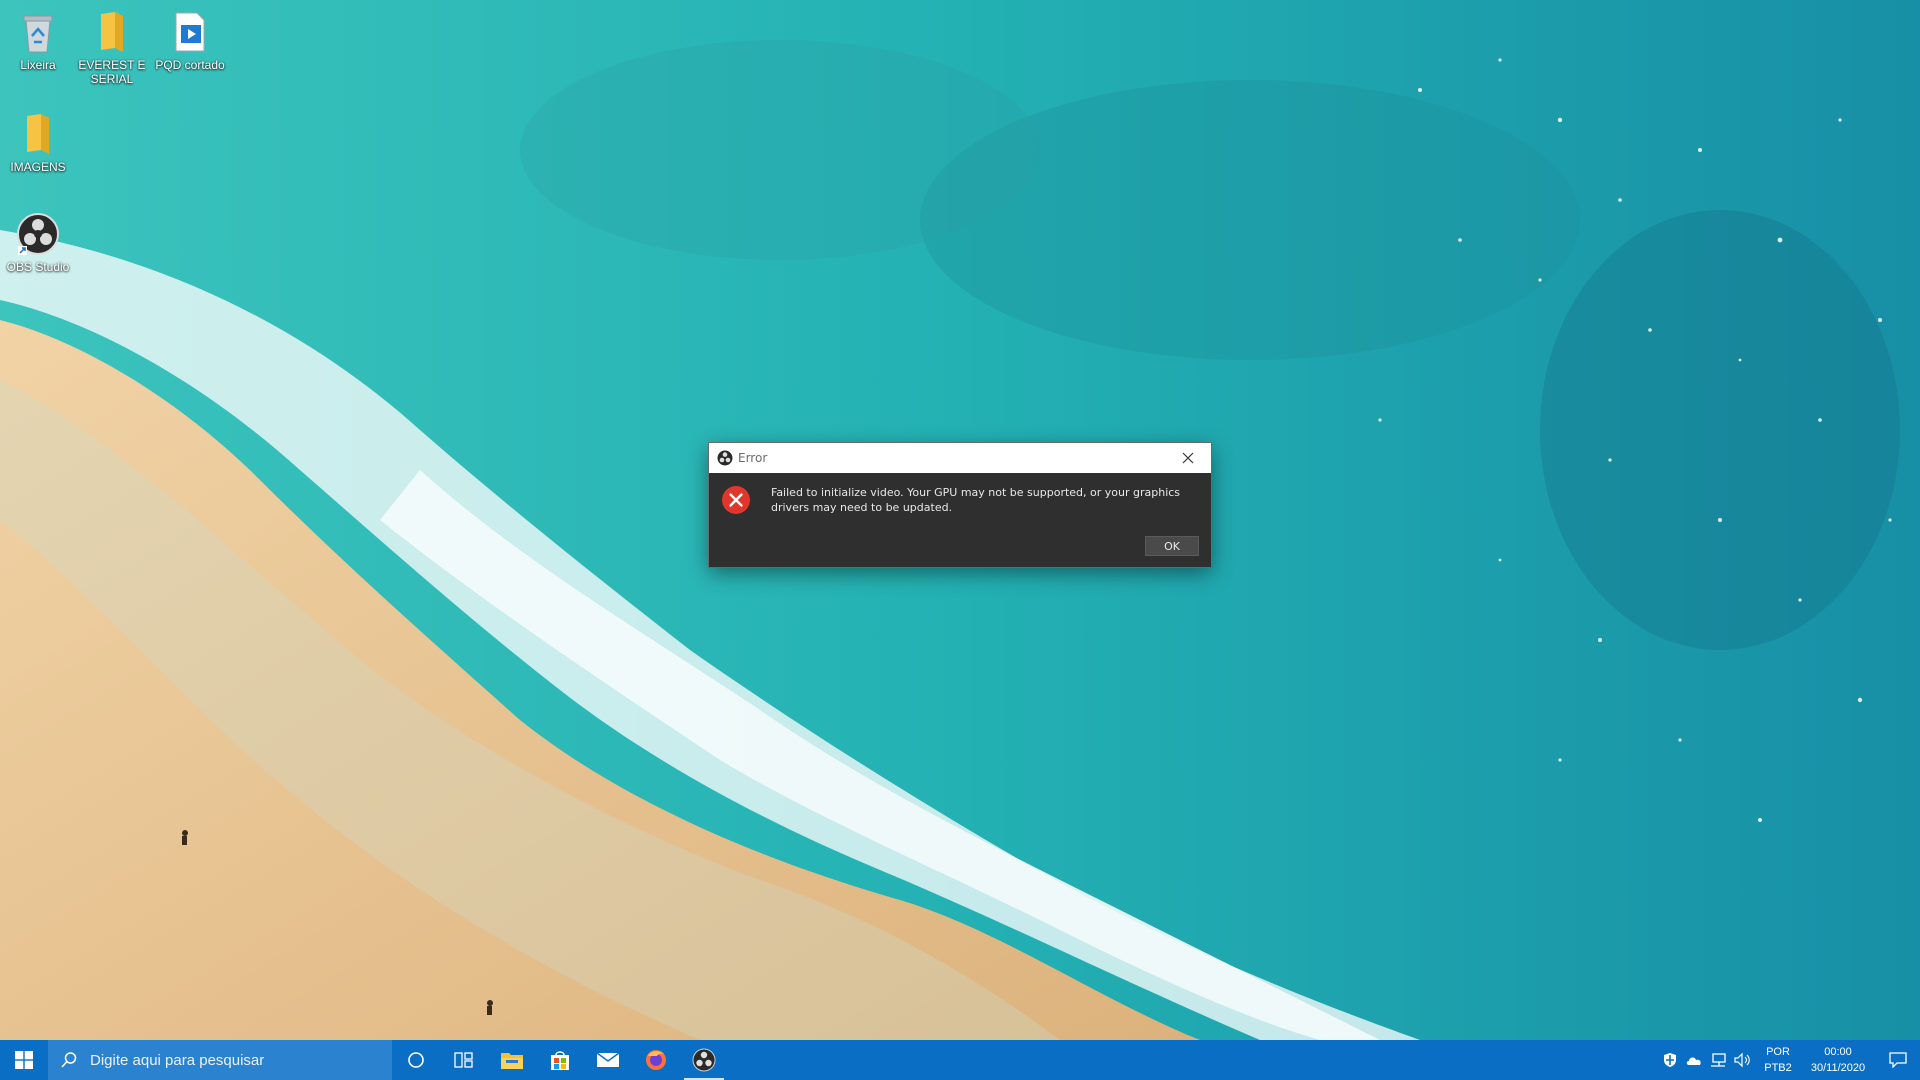 This screenshot has width=1920, height=1080. I want to click on store-button, so click(560, 1060).